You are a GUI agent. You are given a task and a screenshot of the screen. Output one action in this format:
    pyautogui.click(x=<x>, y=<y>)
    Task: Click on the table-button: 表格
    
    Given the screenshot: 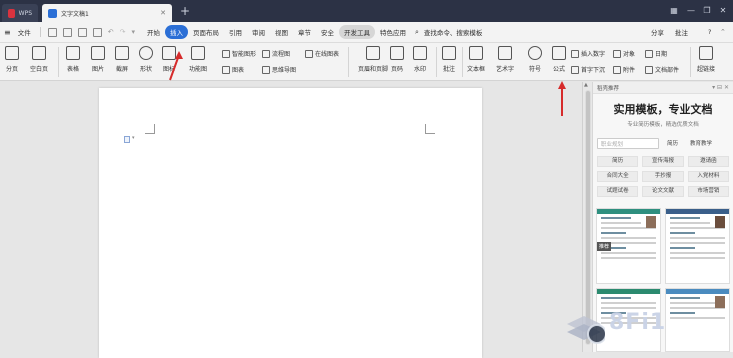 What is the action you would take?
    pyautogui.click(x=73, y=59)
    